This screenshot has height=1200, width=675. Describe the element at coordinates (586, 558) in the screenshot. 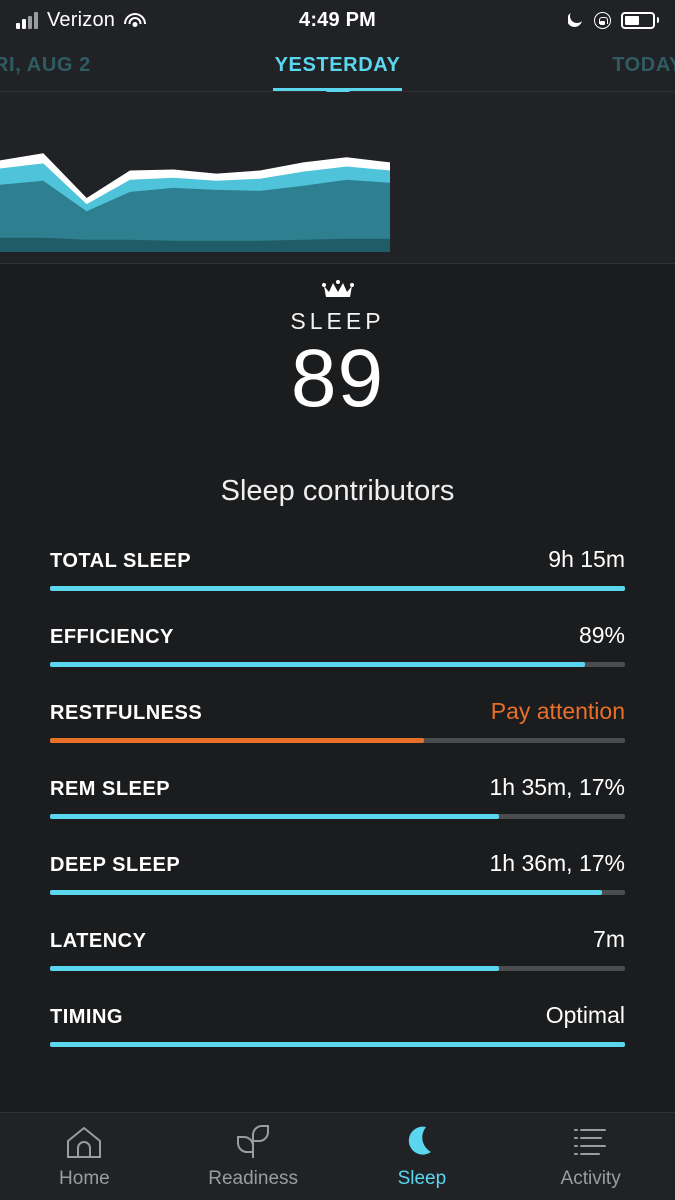

I see `contributor-value: 9h 15m` at that location.